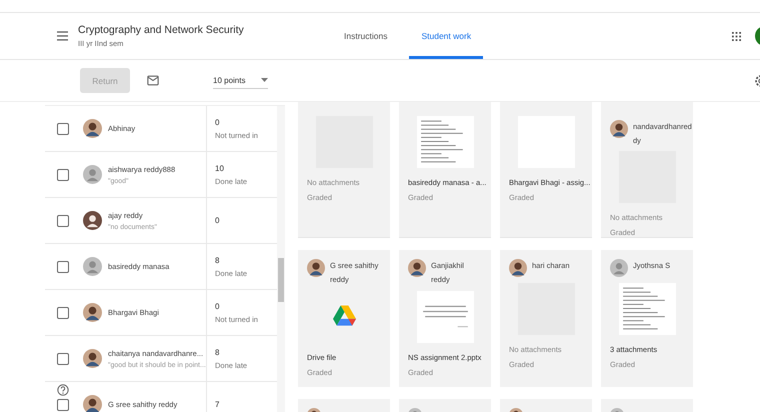 This screenshot has height=412, width=760. What do you see at coordinates (161, 30) in the screenshot?
I see `course-title: Cryptography and Network Security` at bounding box center [161, 30].